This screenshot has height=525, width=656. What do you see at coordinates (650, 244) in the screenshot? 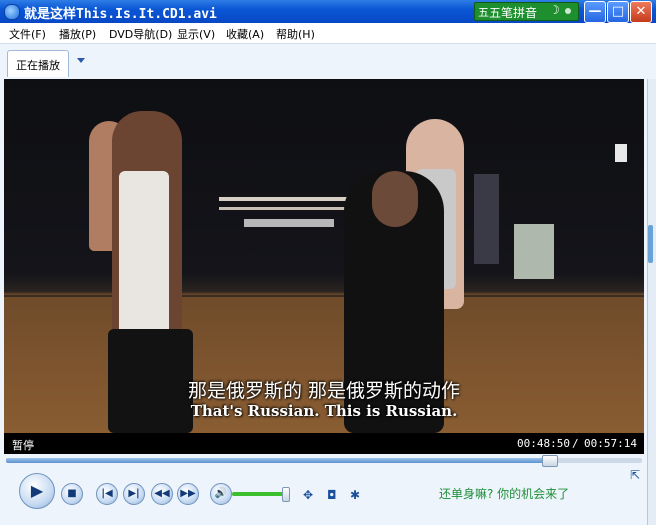
I see `side-scroll-handle` at bounding box center [650, 244].